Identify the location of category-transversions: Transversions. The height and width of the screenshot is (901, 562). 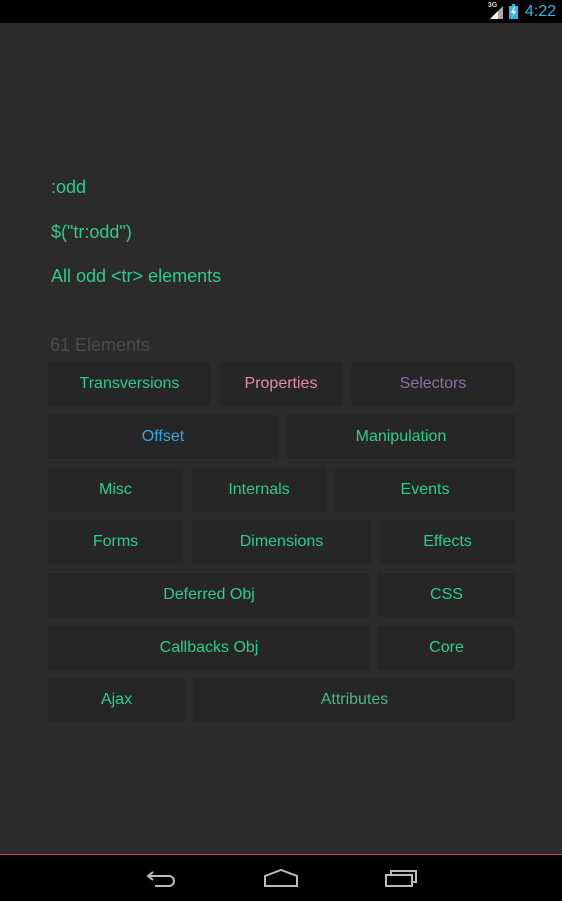
(129, 384).